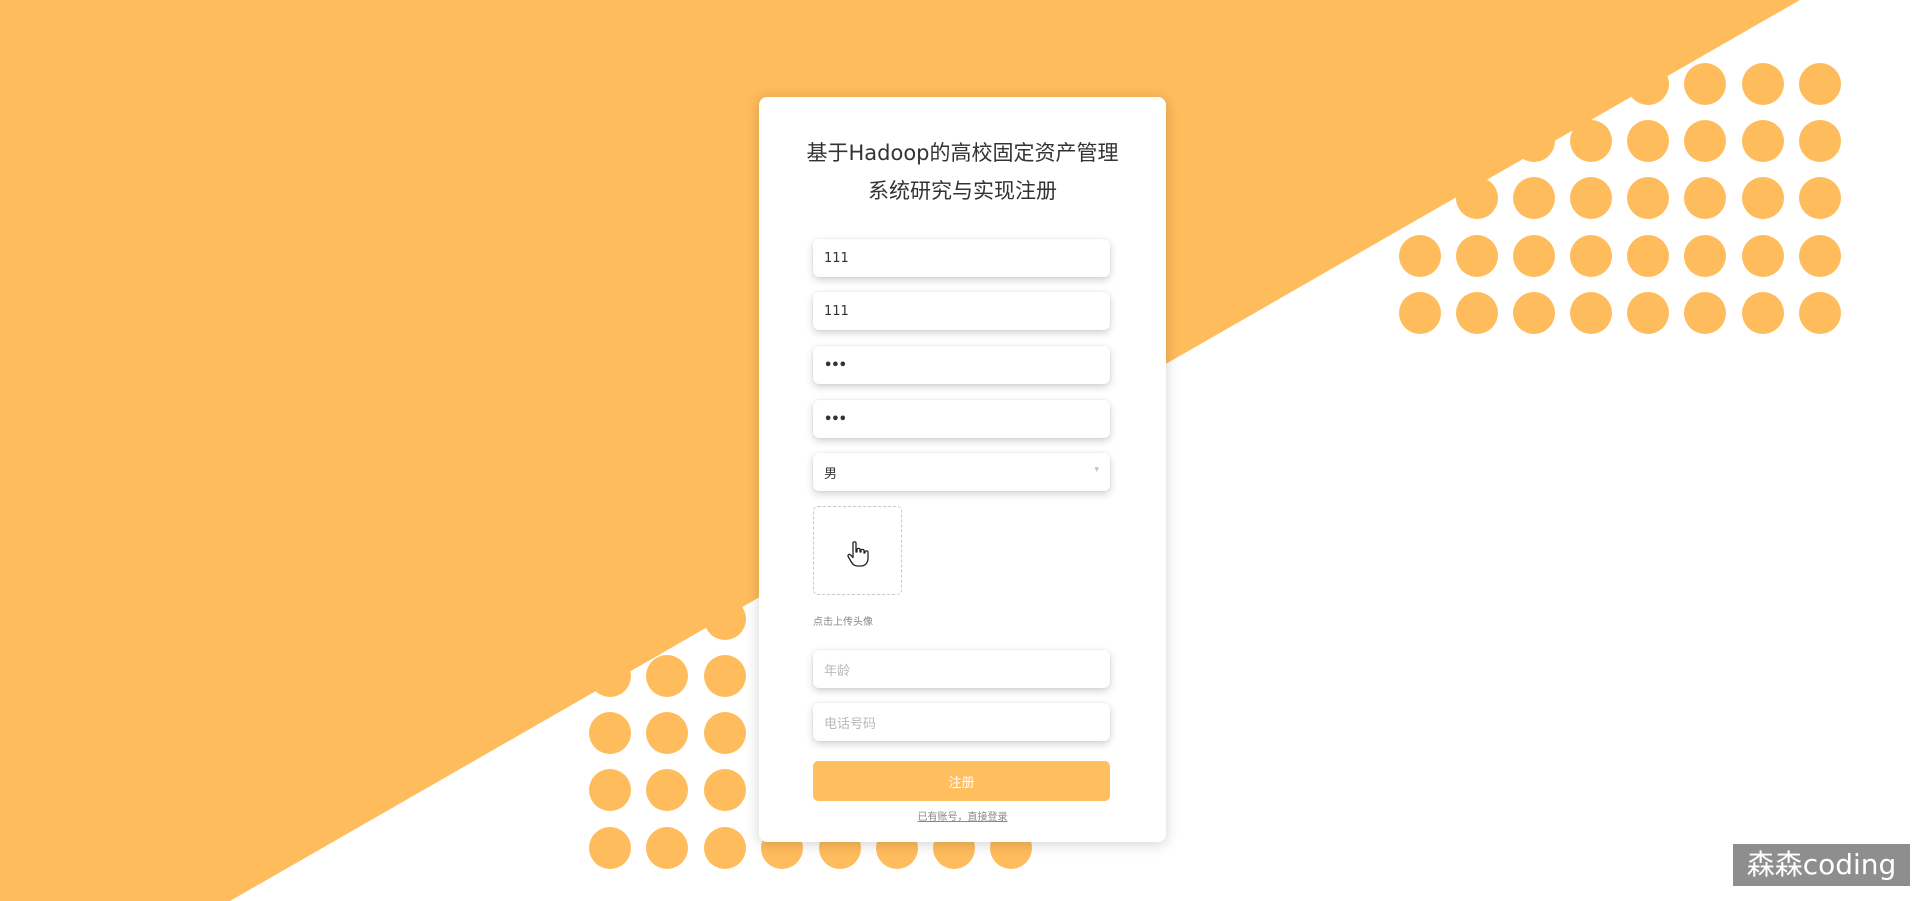 The width and height of the screenshot is (1920, 901). Describe the element at coordinates (962, 172) in the screenshot. I see `page-title: 基于Hadoop的高校固定资产管理 系统研究与实现注册` at that location.